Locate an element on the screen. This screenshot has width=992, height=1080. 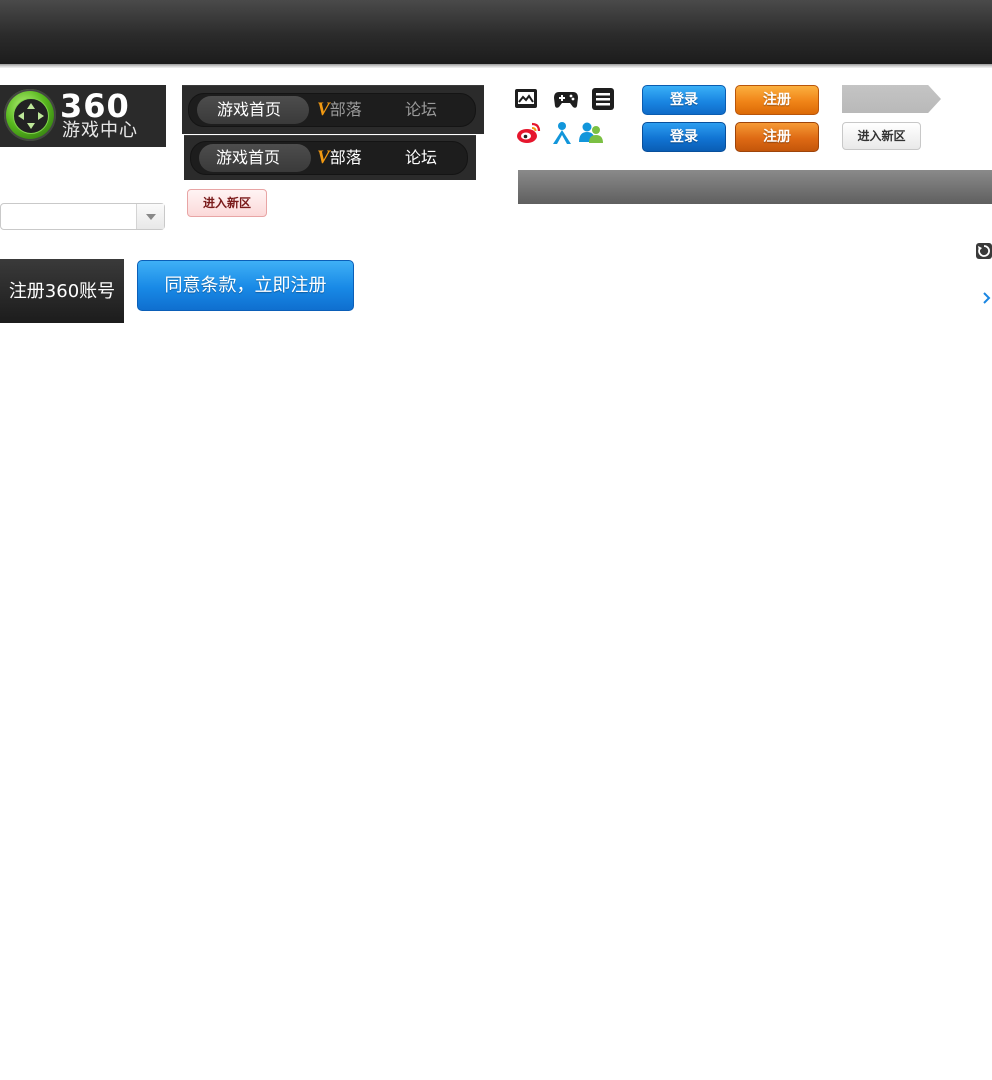
nav-bar-secondary: 游戏首页 V部落 论坛 is located at coordinates (330, 157).